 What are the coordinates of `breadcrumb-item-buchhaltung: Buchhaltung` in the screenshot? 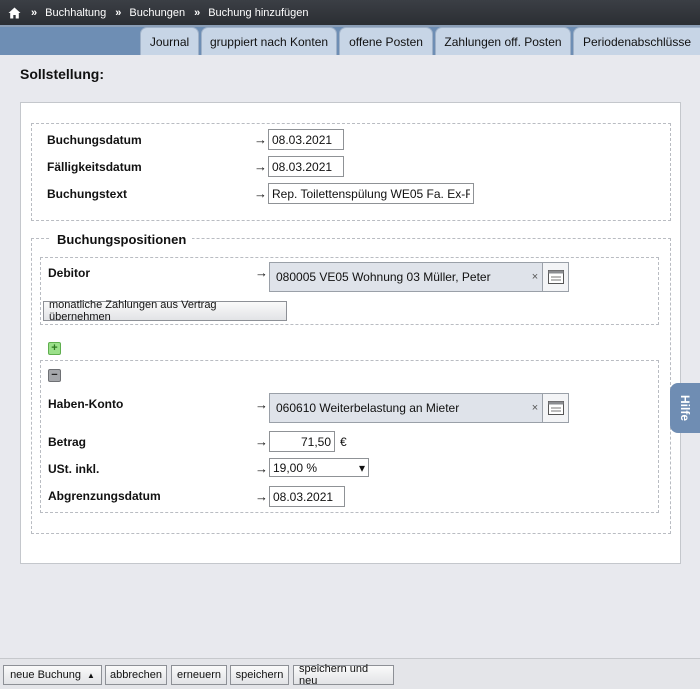 It's located at (75, 13).